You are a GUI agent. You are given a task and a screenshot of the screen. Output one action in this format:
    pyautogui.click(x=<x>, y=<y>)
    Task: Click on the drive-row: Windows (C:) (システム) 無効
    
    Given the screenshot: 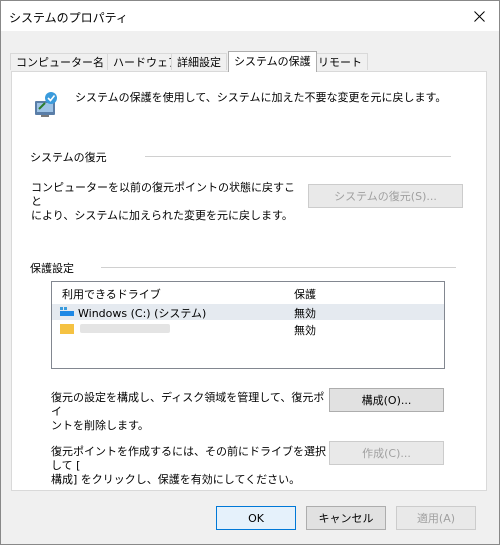 What is the action you would take?
    pyautogui.click(x=248, y=312)
    